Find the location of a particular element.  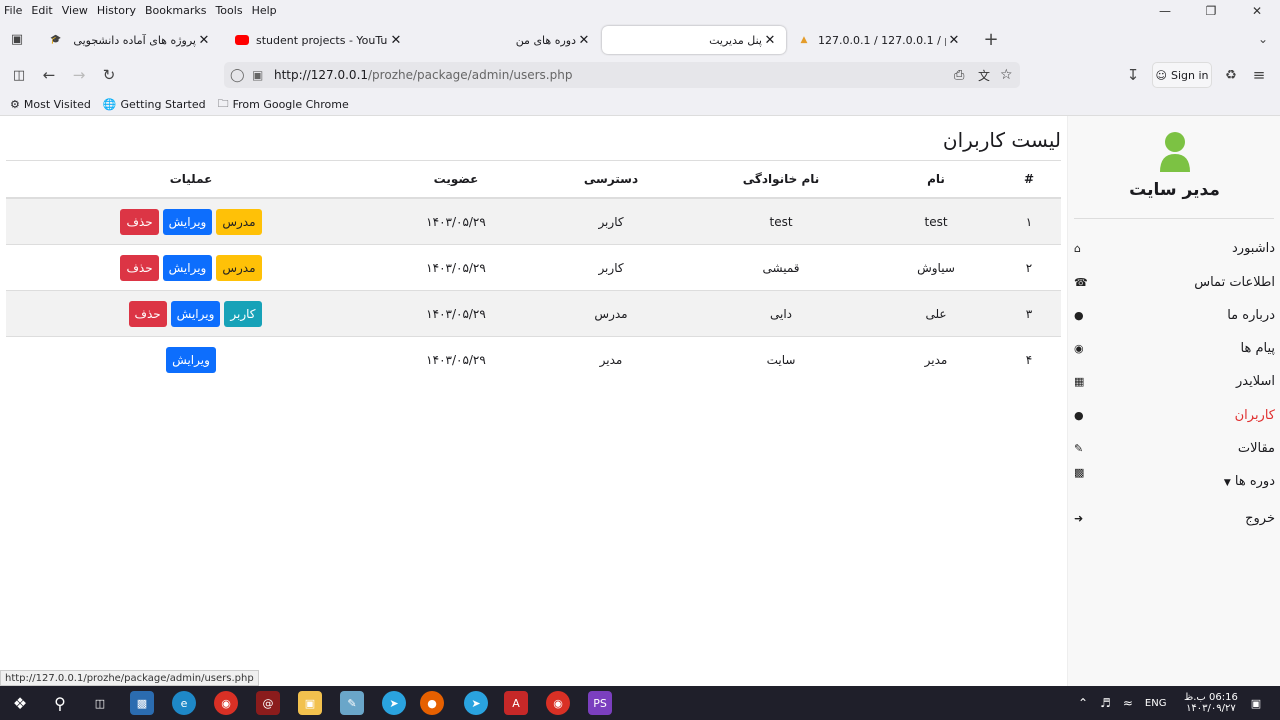

downloads-icon: ↧ is located at coordinates (1133, 75).